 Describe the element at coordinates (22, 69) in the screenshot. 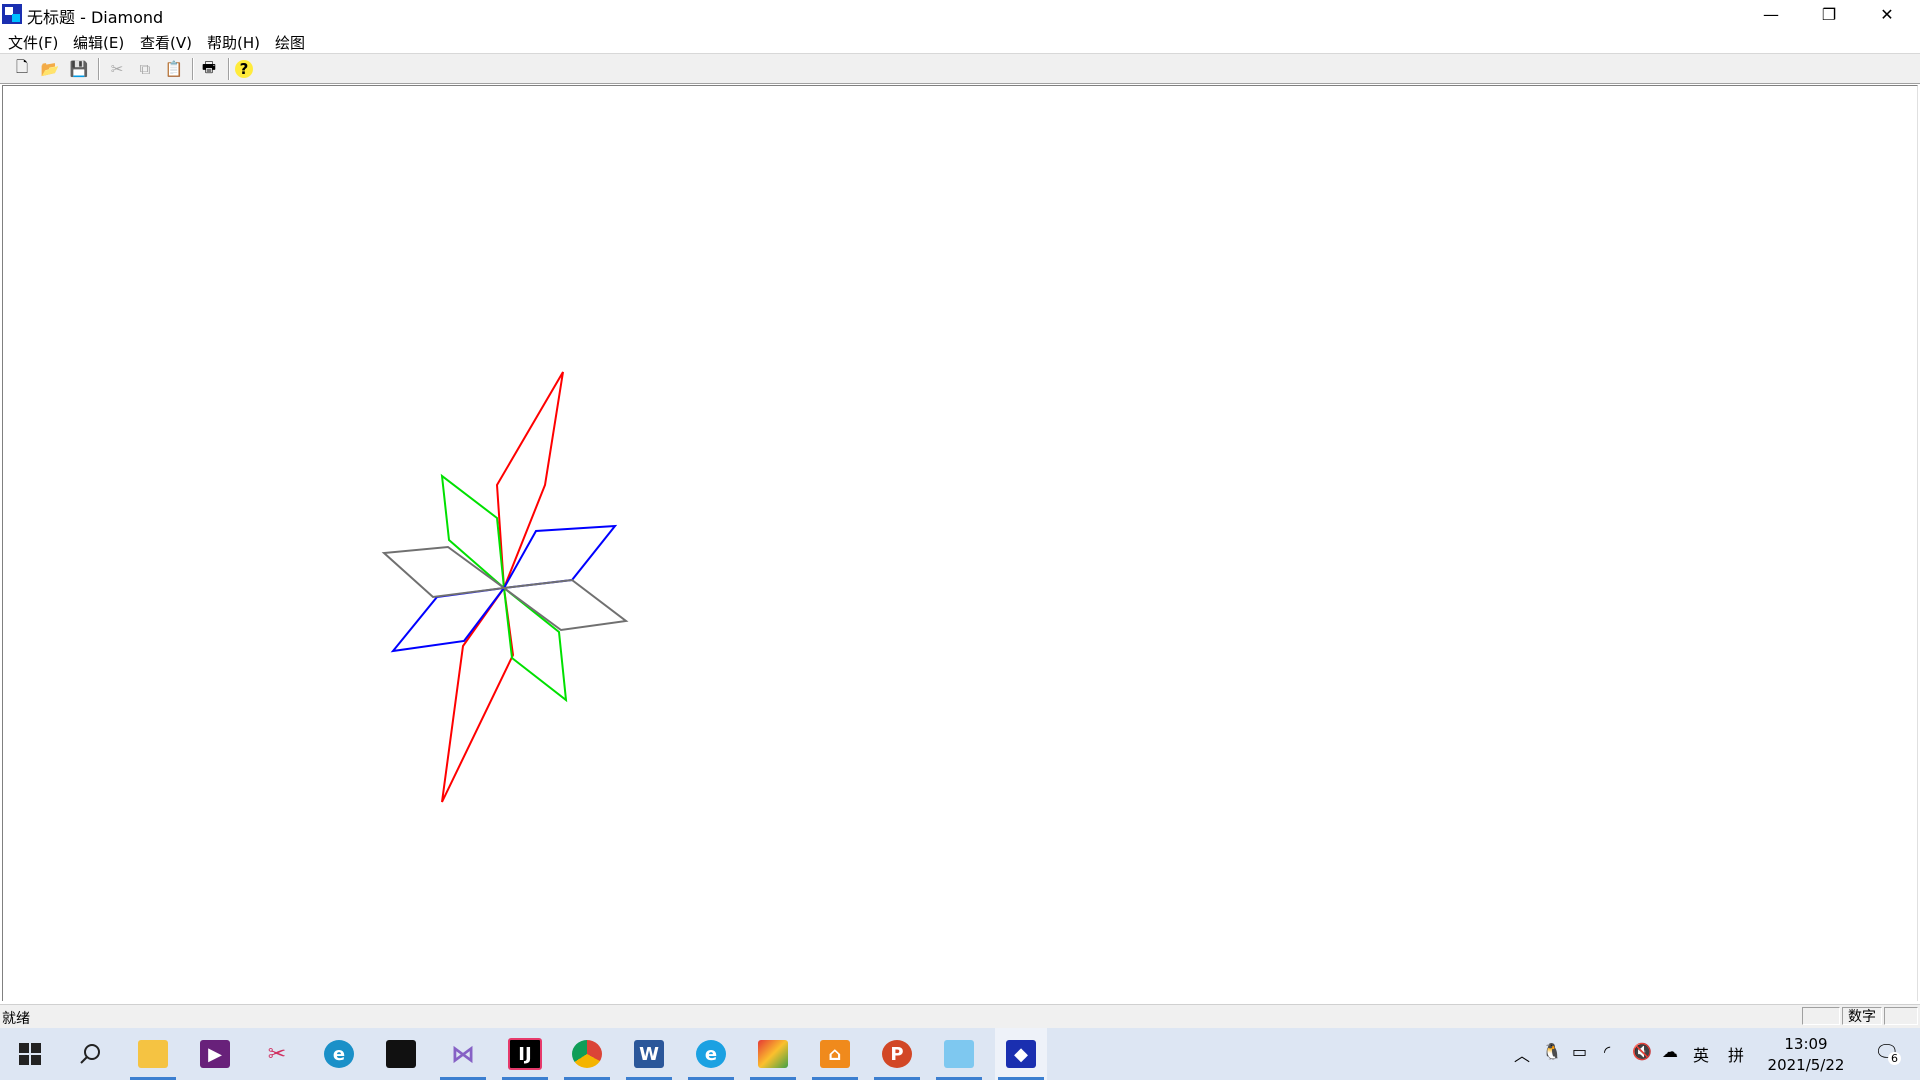

I see `new-icon: 🗋` at that location.